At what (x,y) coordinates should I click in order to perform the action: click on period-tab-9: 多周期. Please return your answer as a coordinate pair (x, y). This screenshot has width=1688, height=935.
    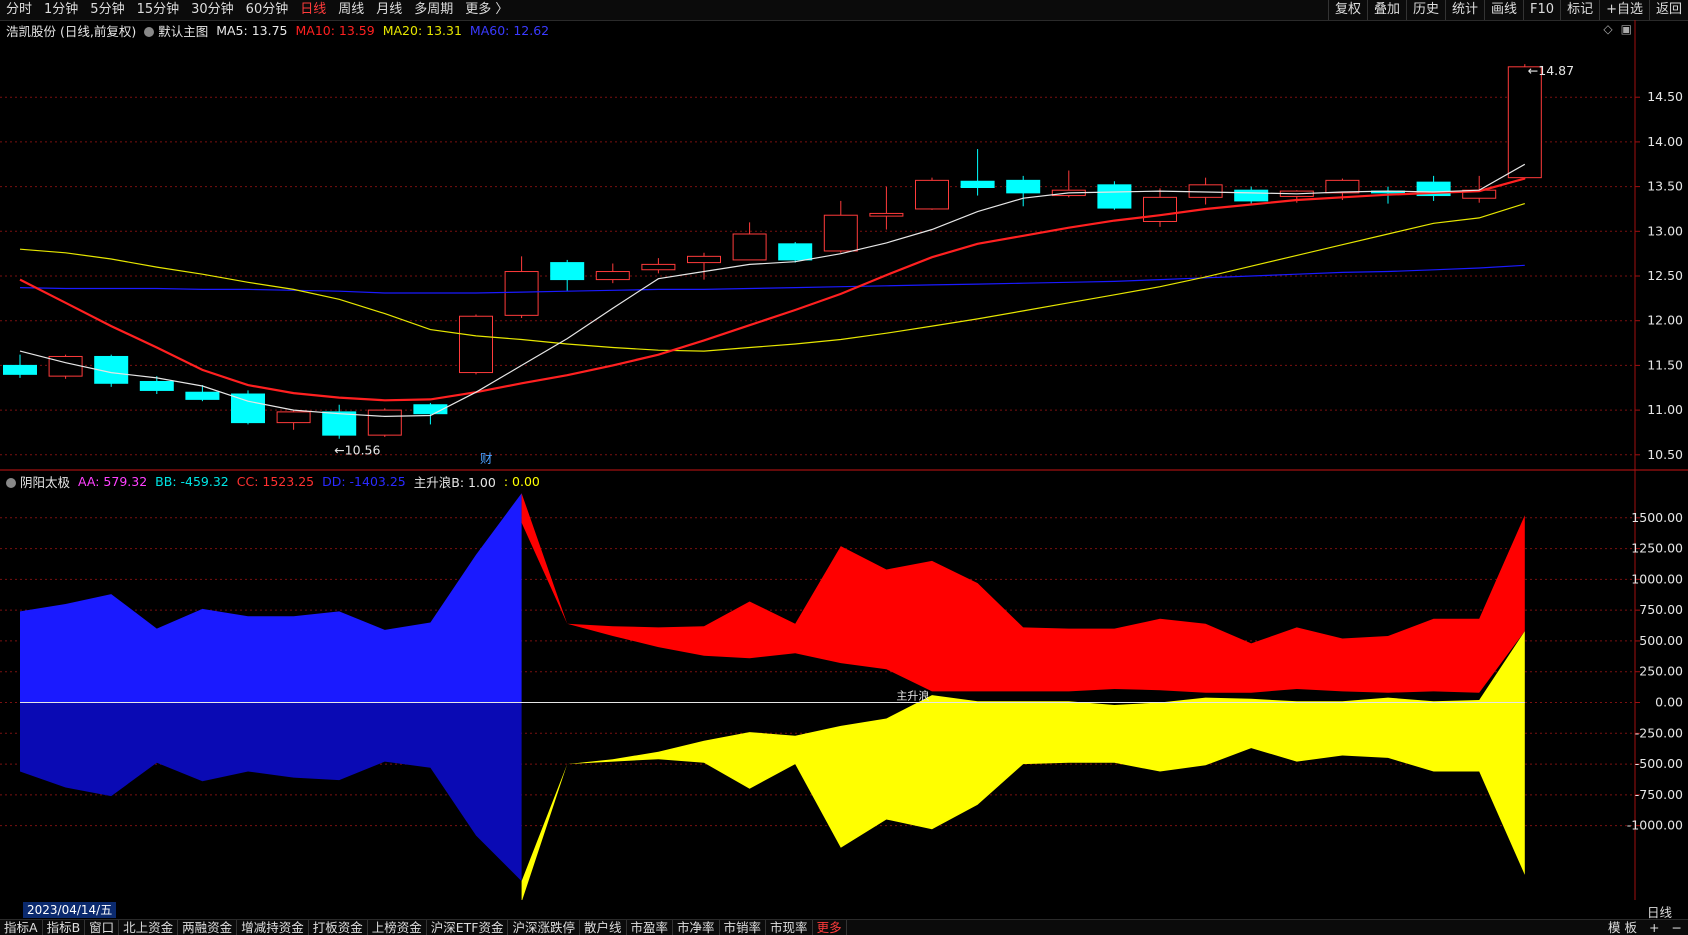
    Looking at the image, I should click on (433, 10).